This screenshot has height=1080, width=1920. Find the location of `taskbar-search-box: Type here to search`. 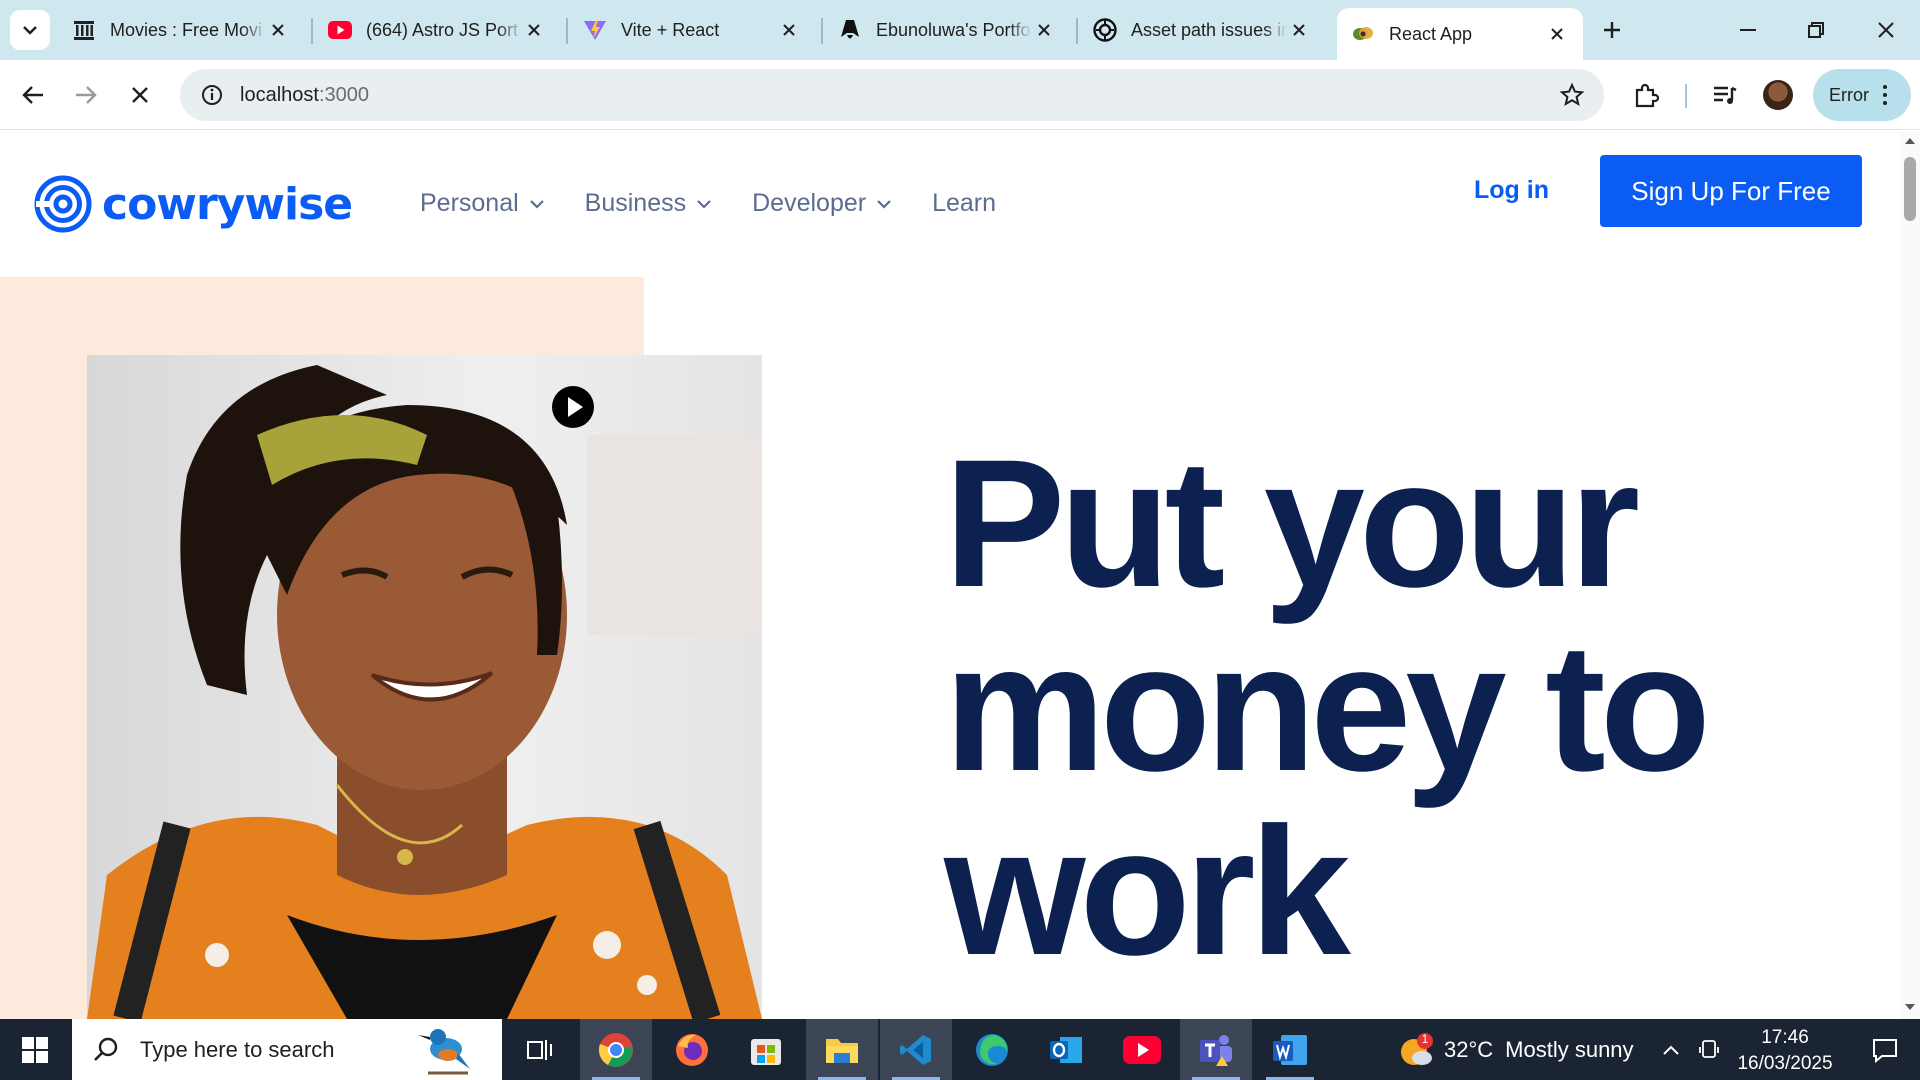

taskbar-search-box: Type here to search is located at coordinates (287, 1049).